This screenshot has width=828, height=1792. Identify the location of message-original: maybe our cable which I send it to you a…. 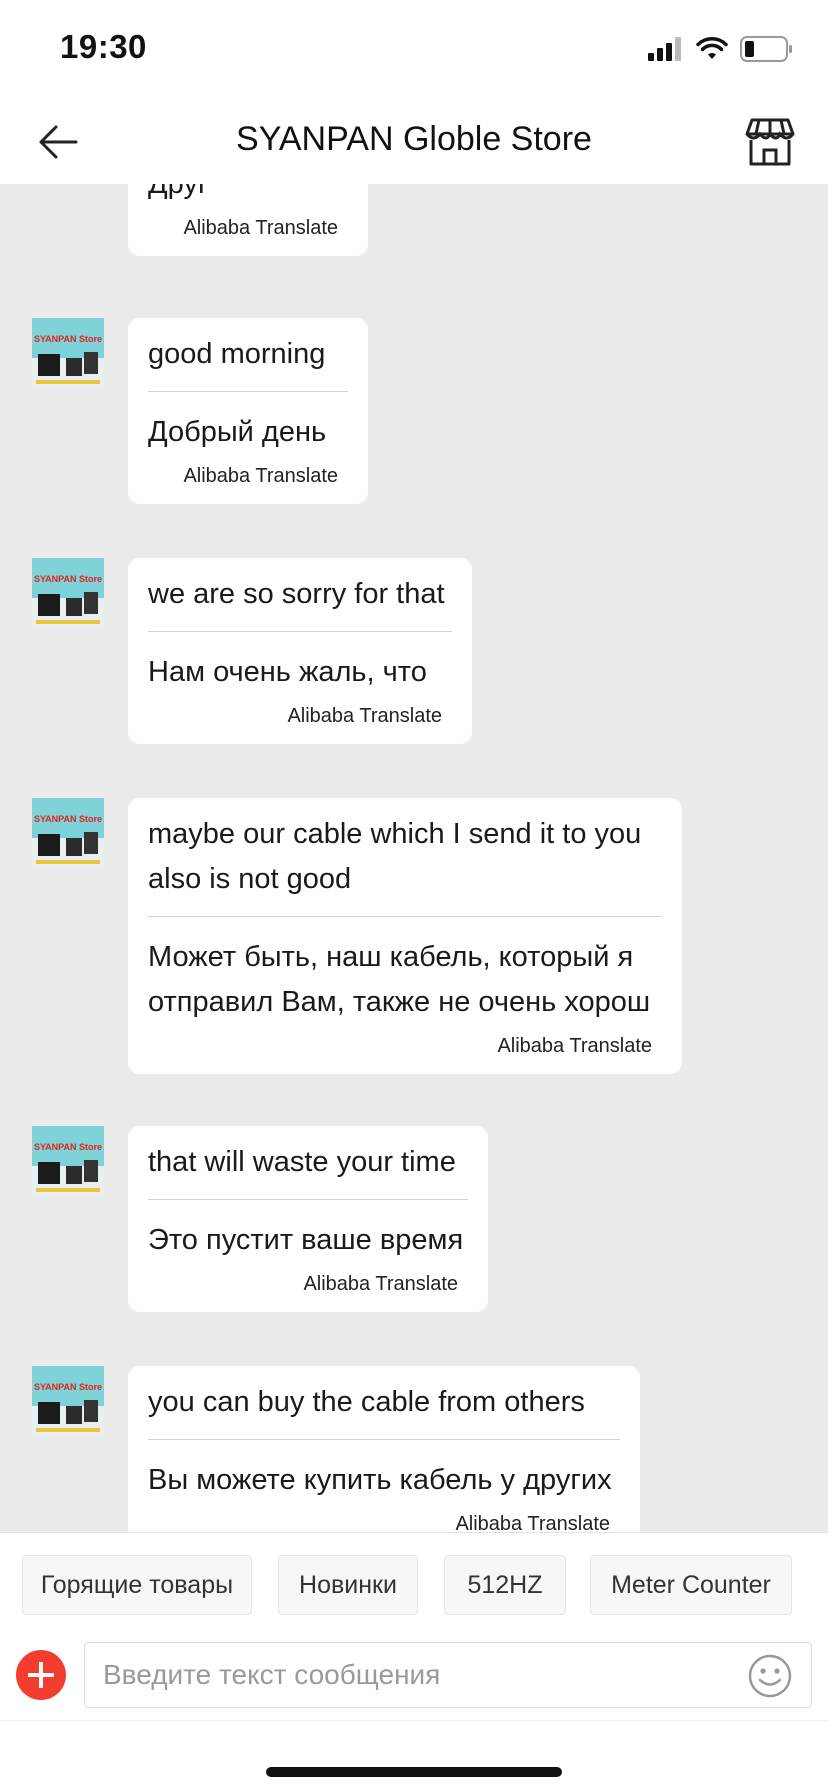
(405, 857).